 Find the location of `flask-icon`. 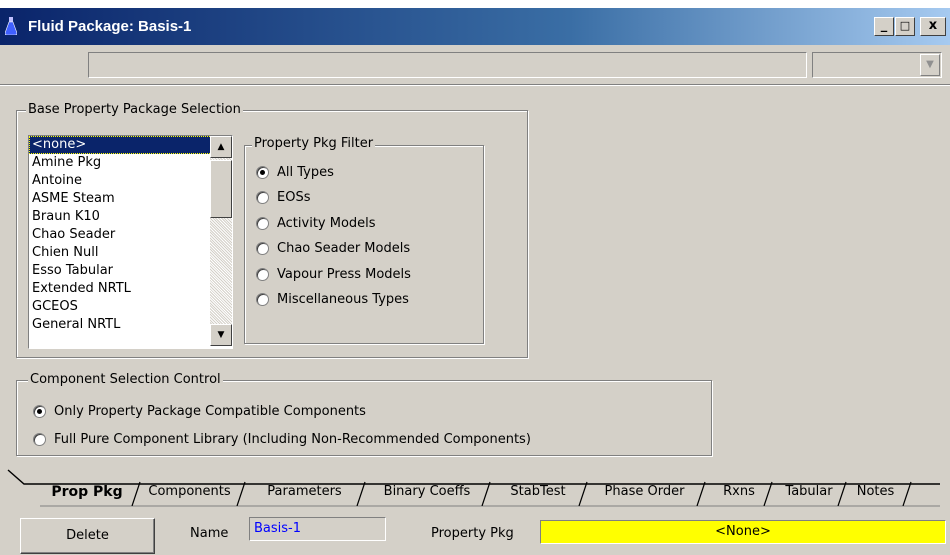

flask-icon is located at coordinates (11, 26).